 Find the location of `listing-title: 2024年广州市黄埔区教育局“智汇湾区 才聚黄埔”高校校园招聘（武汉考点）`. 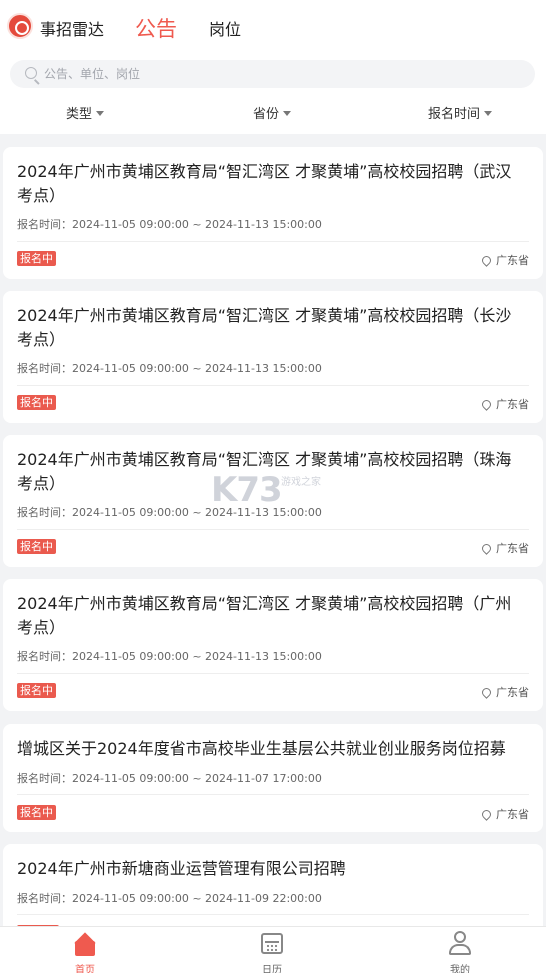

listing-title: 2024年广州市黄埔区教育局“智汇湾区 才聚黄埔”高校校园招聘（武汉考点） is located at coordinates (264, 183).